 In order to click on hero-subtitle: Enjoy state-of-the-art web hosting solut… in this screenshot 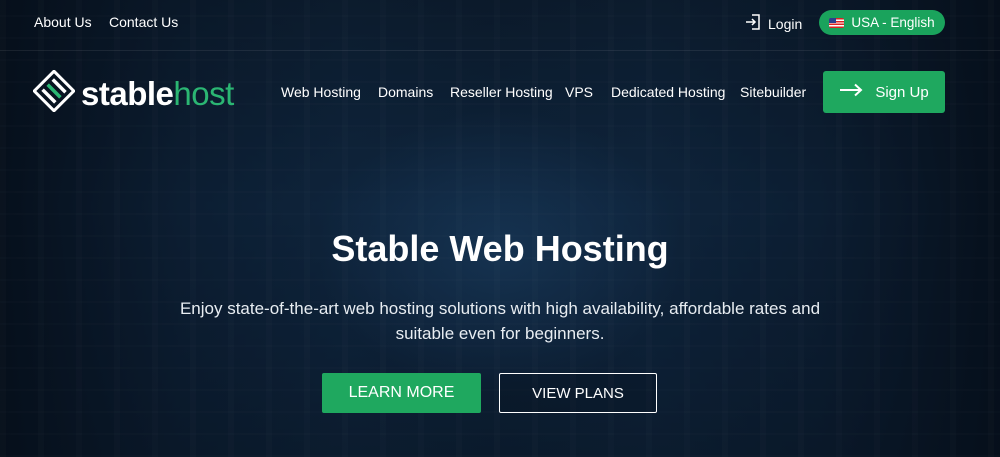, I will do `click(500, 321)`.